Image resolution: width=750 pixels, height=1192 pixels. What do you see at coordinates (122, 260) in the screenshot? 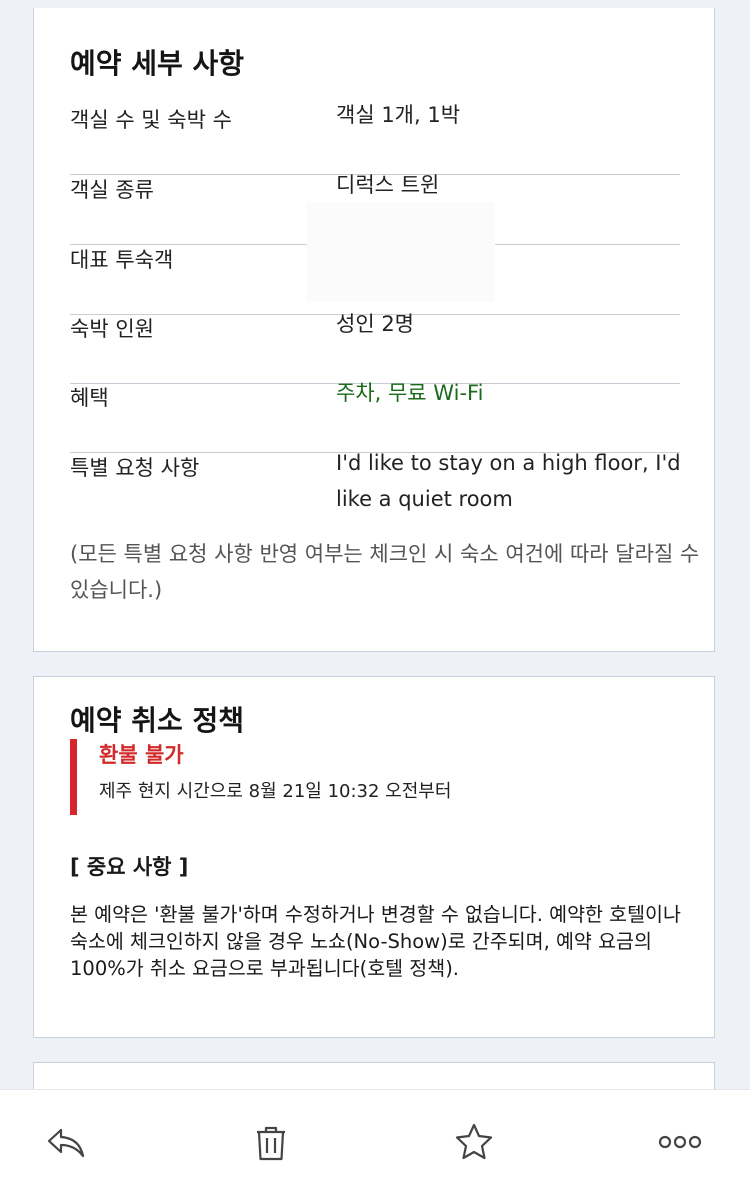
I see `detail-label: 대표 투숙객` at bounding box center [122, 260].